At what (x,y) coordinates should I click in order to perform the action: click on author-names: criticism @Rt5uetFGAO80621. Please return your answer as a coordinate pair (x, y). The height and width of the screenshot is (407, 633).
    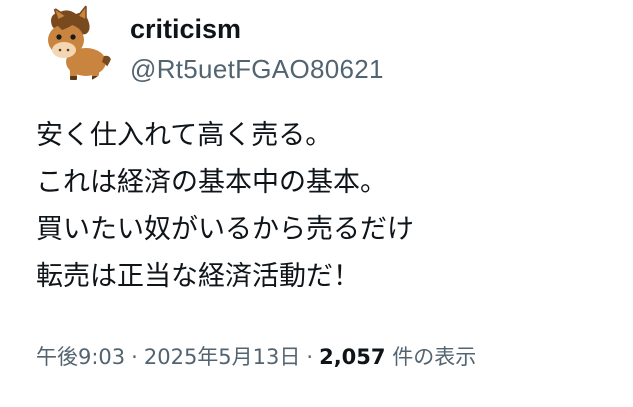
    Looking at the image, I should click on (257, 49).